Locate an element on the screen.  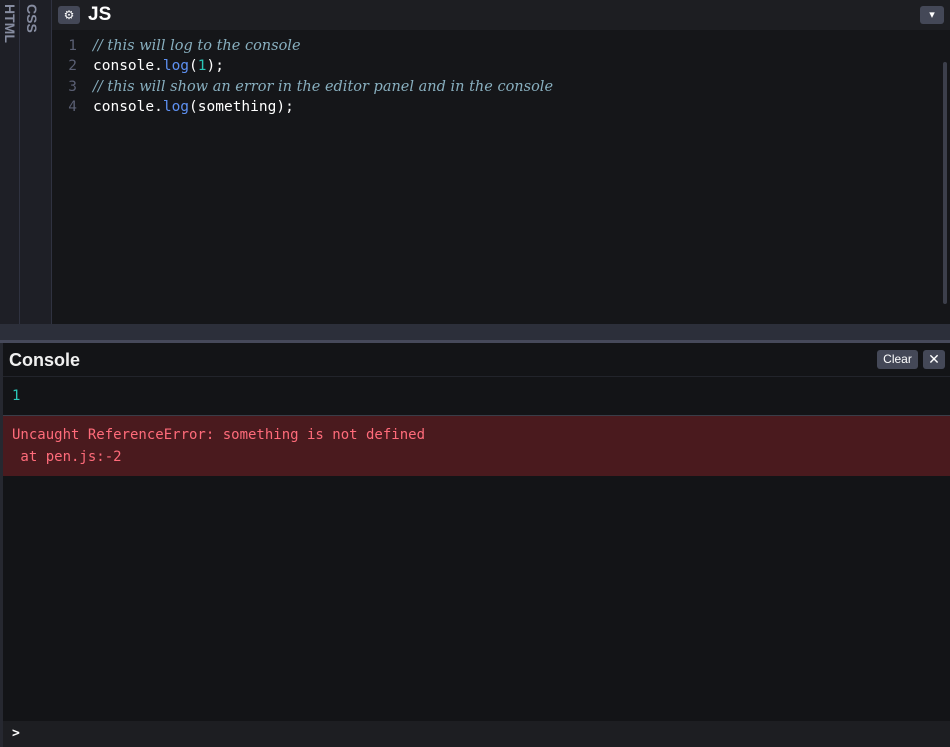
clear-button: Clear is located at coordinates (897, 359).